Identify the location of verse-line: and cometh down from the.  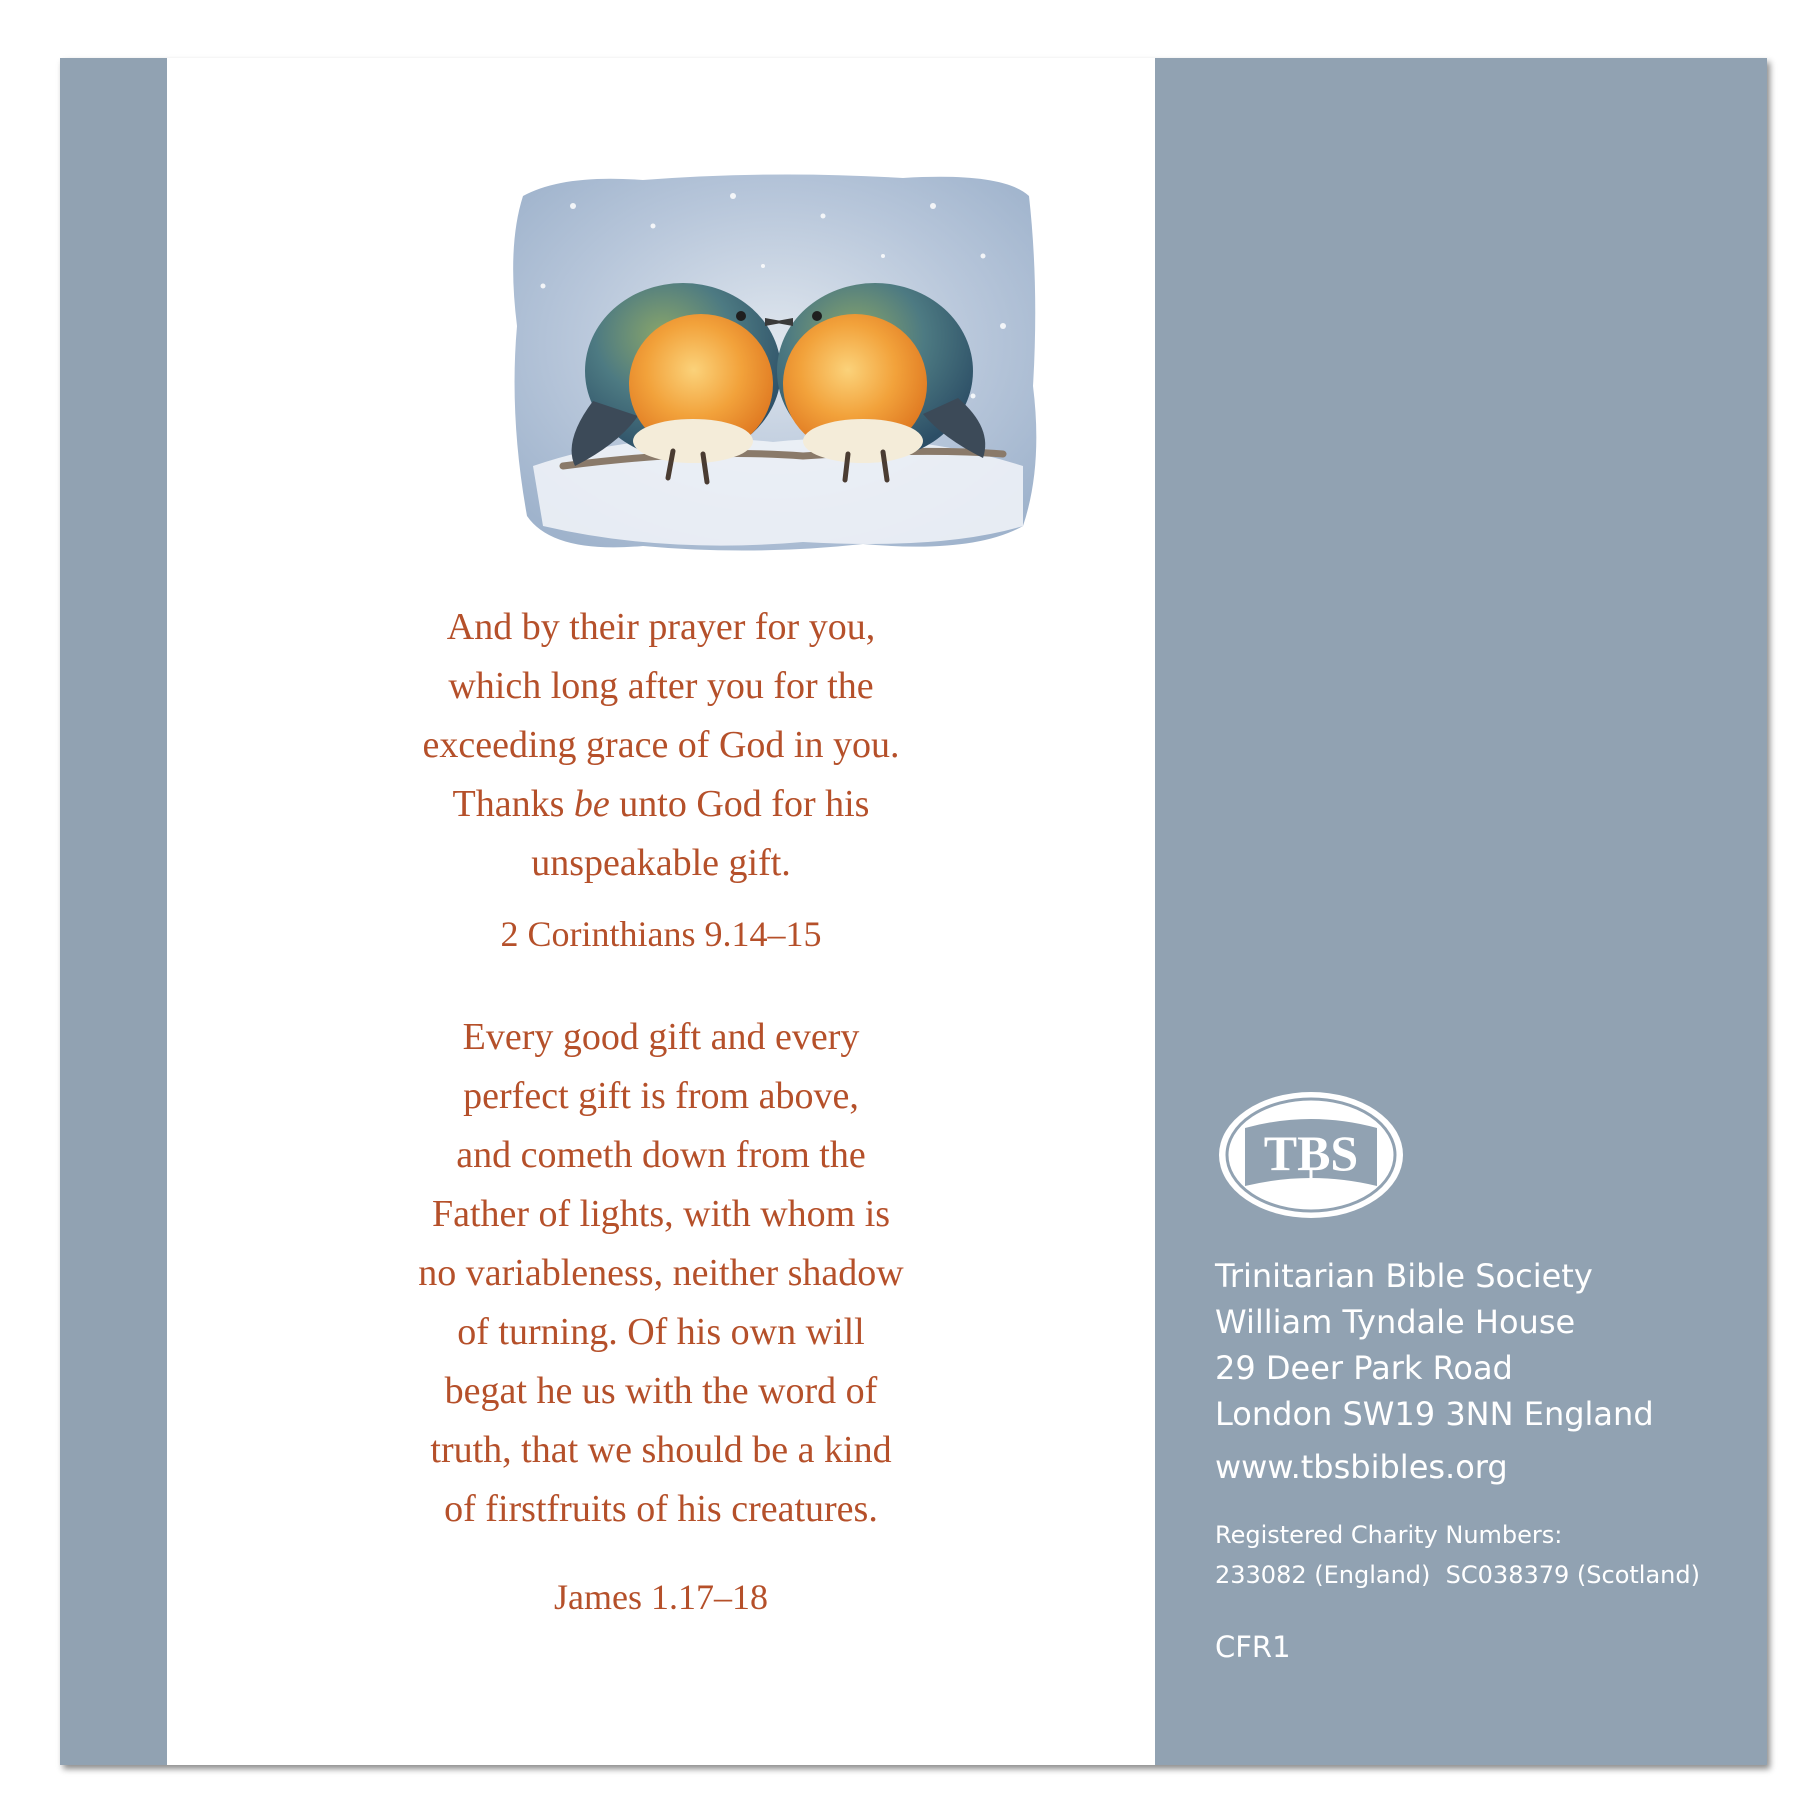
(661, 1155).